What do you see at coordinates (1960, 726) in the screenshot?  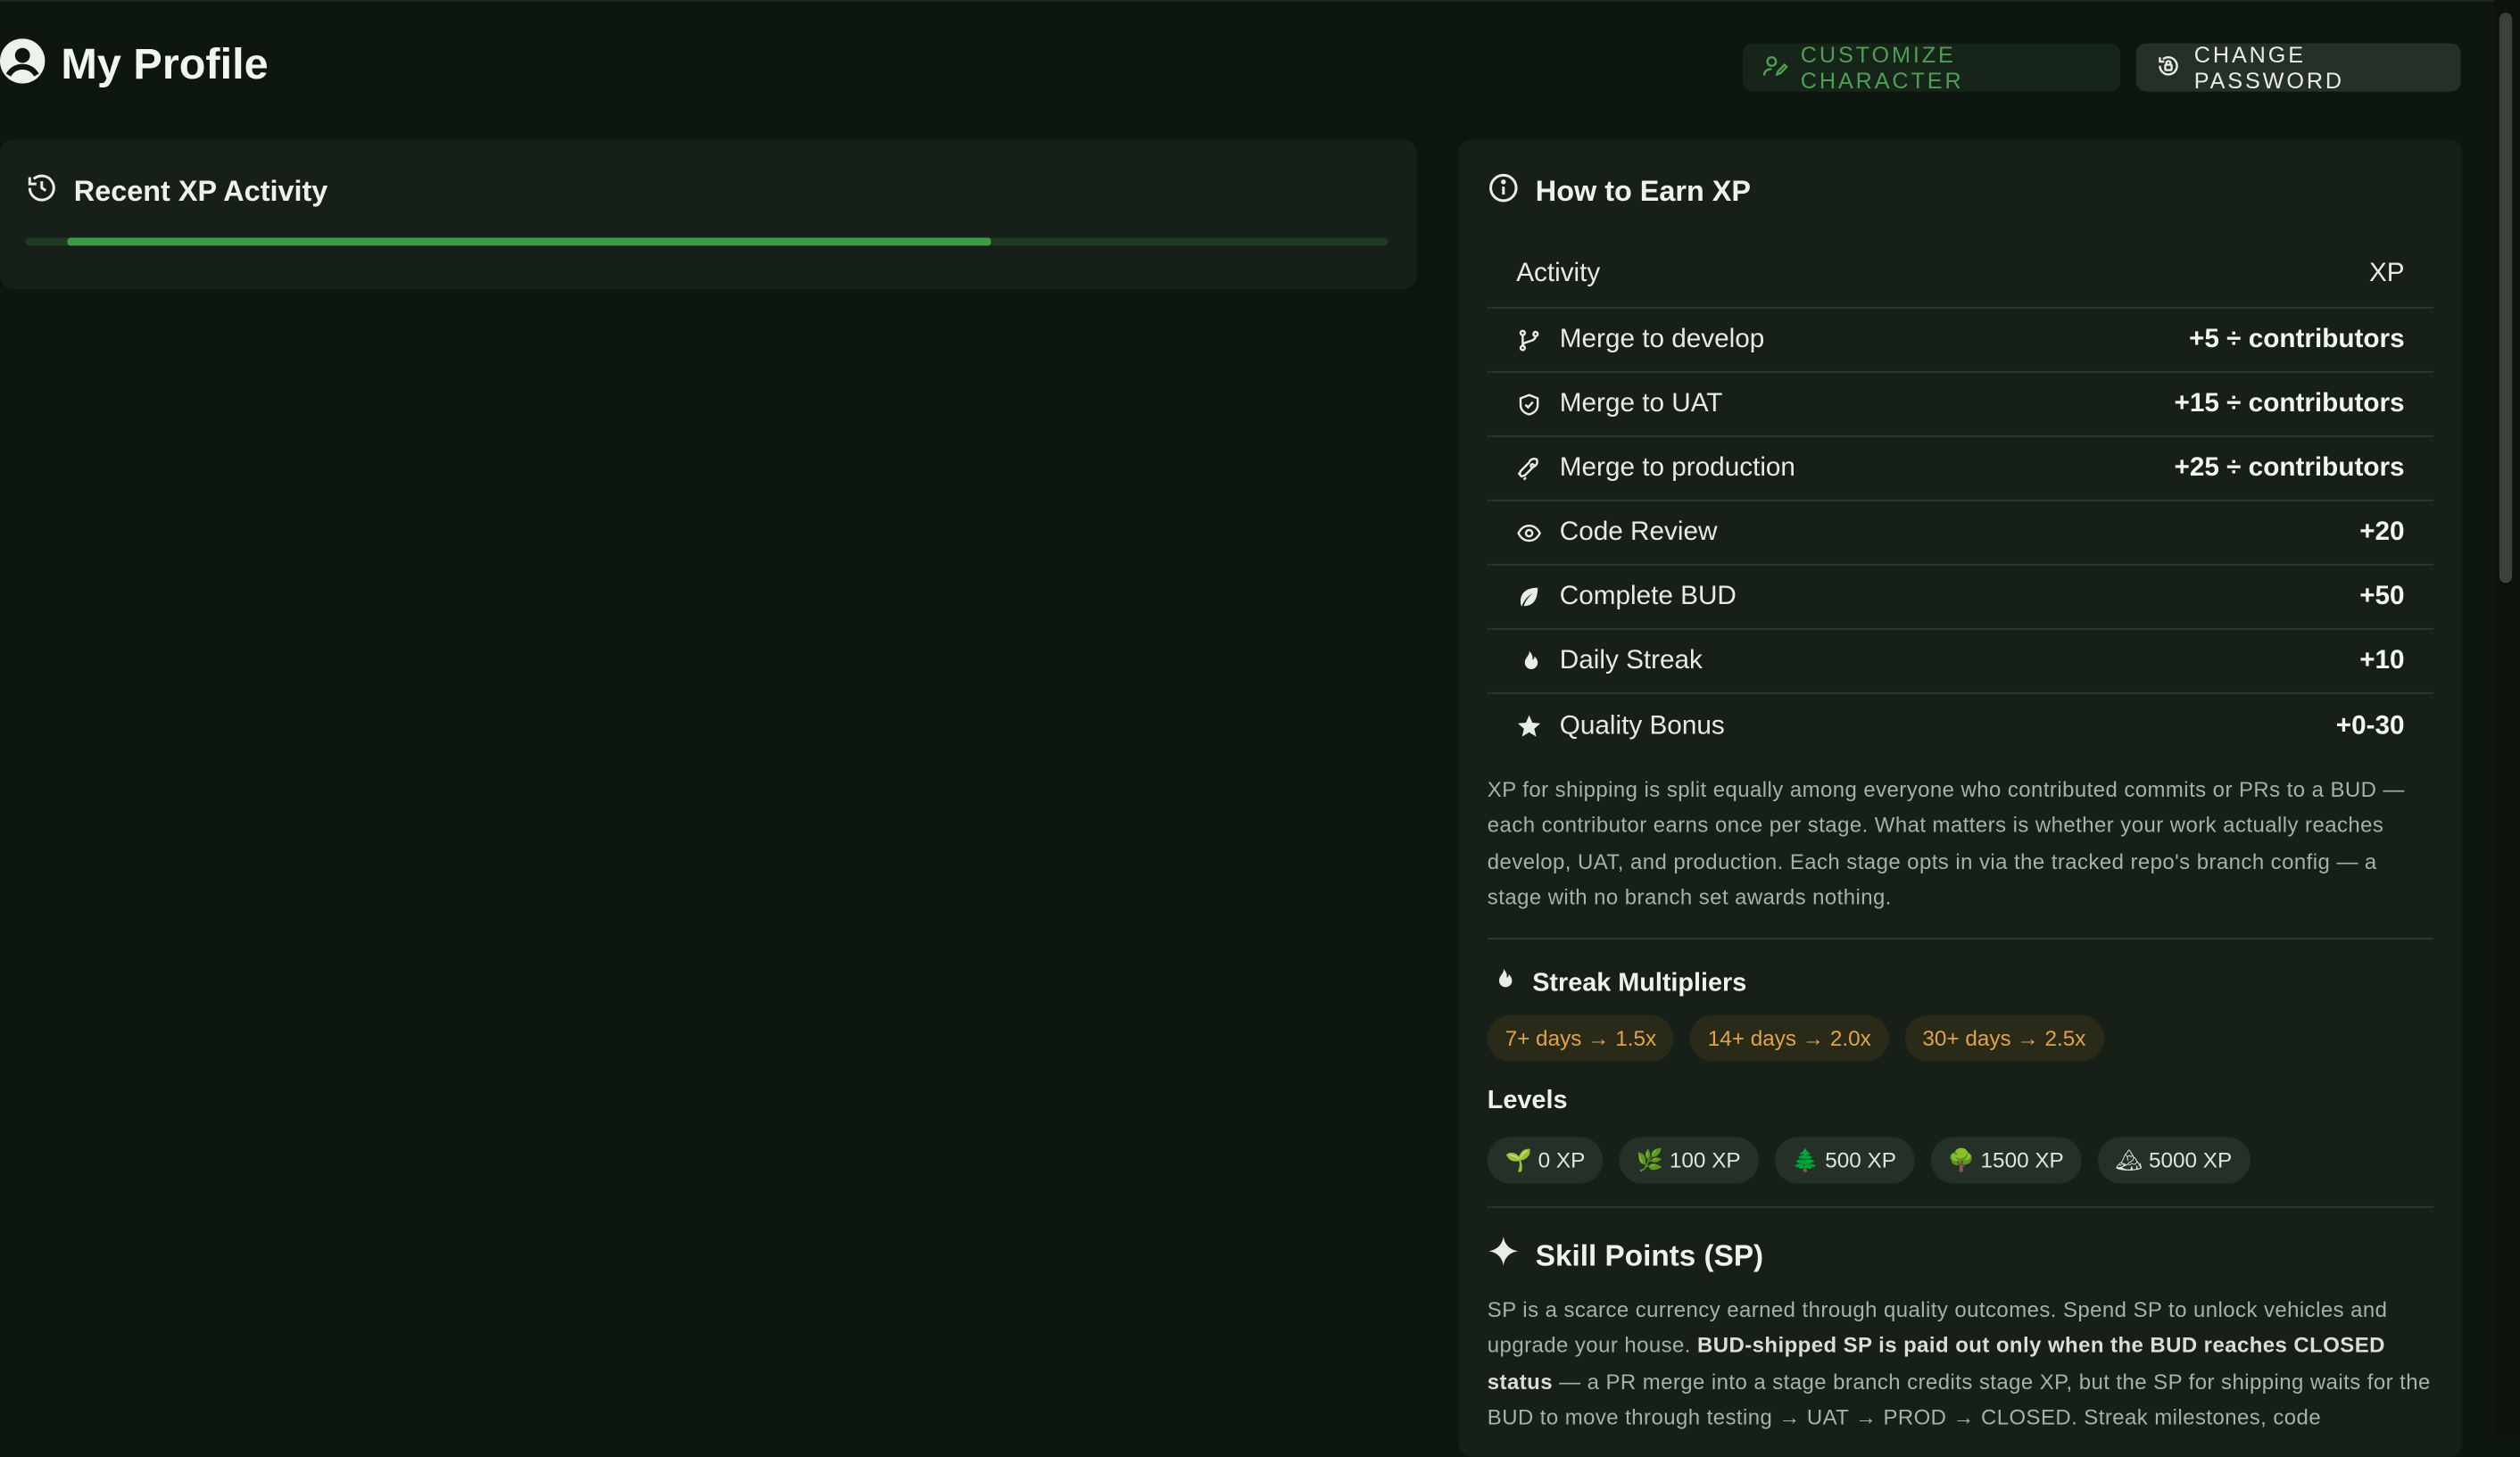 I see `table-row: Quality Bonus +0-30` at bounding box center [1960, 726].